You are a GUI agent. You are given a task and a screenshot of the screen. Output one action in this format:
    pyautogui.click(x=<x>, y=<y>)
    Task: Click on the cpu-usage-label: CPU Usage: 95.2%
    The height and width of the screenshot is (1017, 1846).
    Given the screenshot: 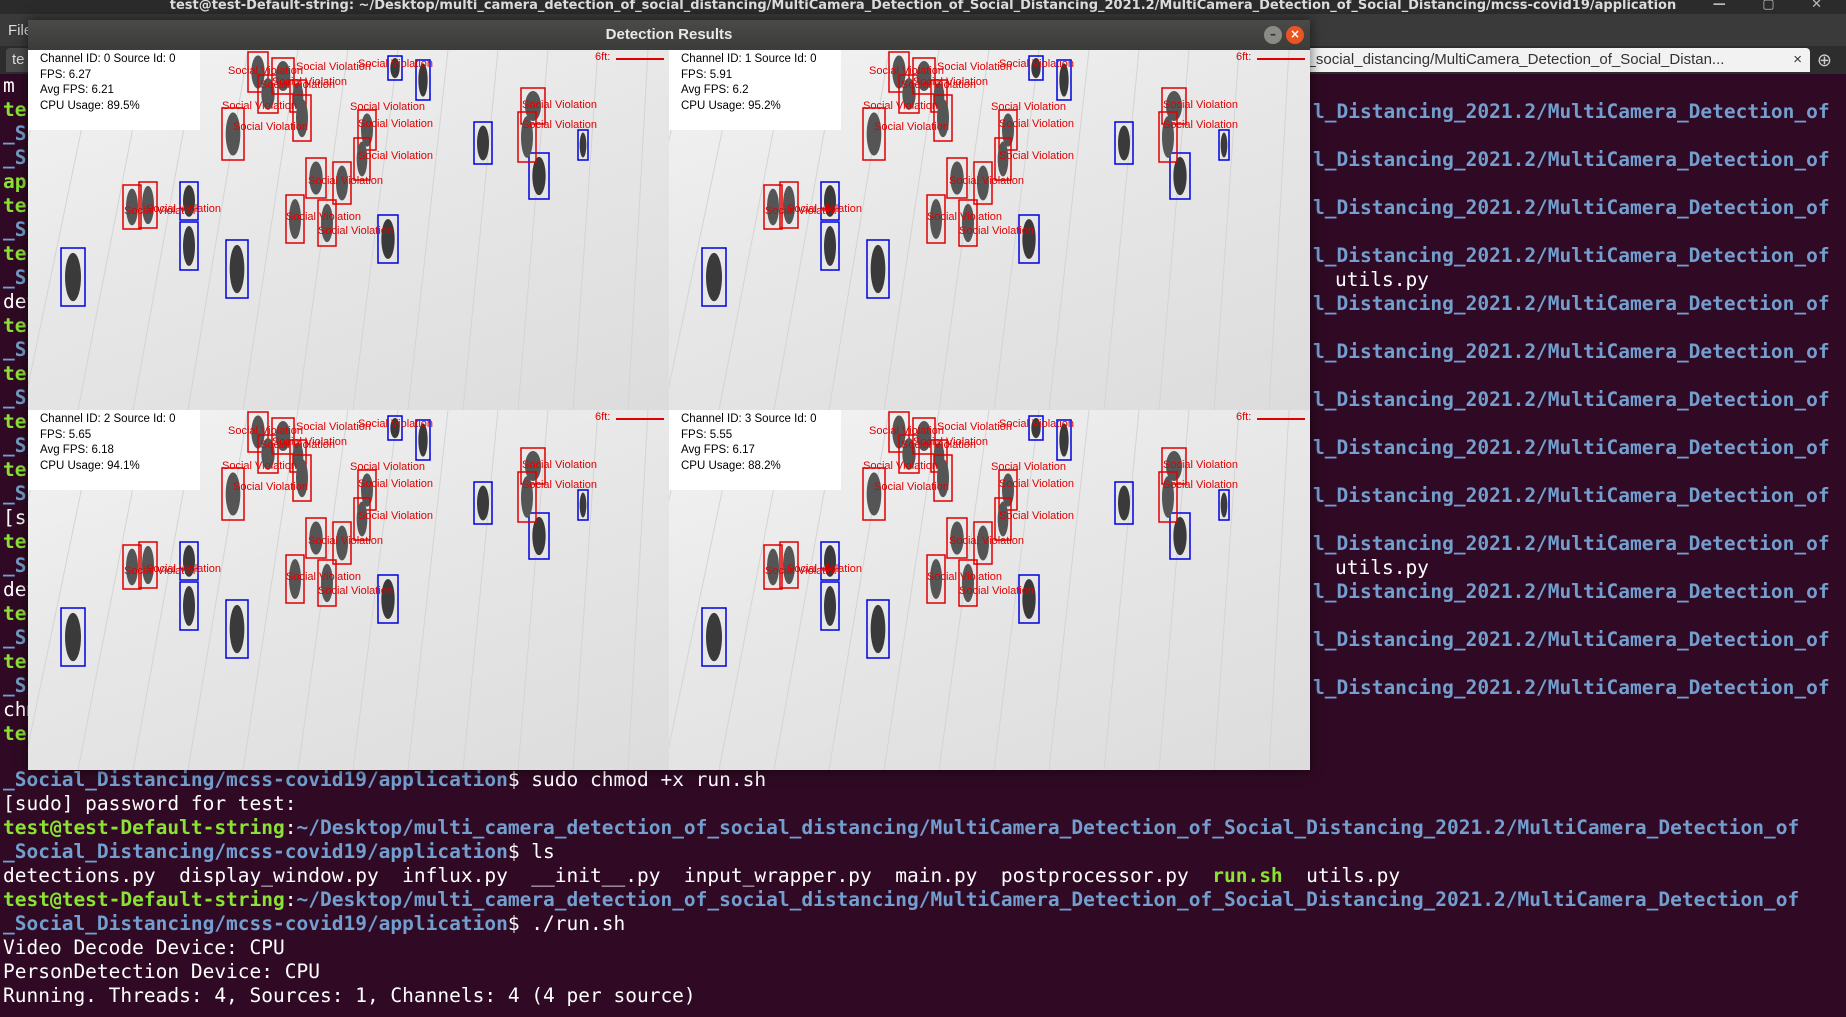 What is the action you would take?
    pyautogui.click(x=731, y=105)
    